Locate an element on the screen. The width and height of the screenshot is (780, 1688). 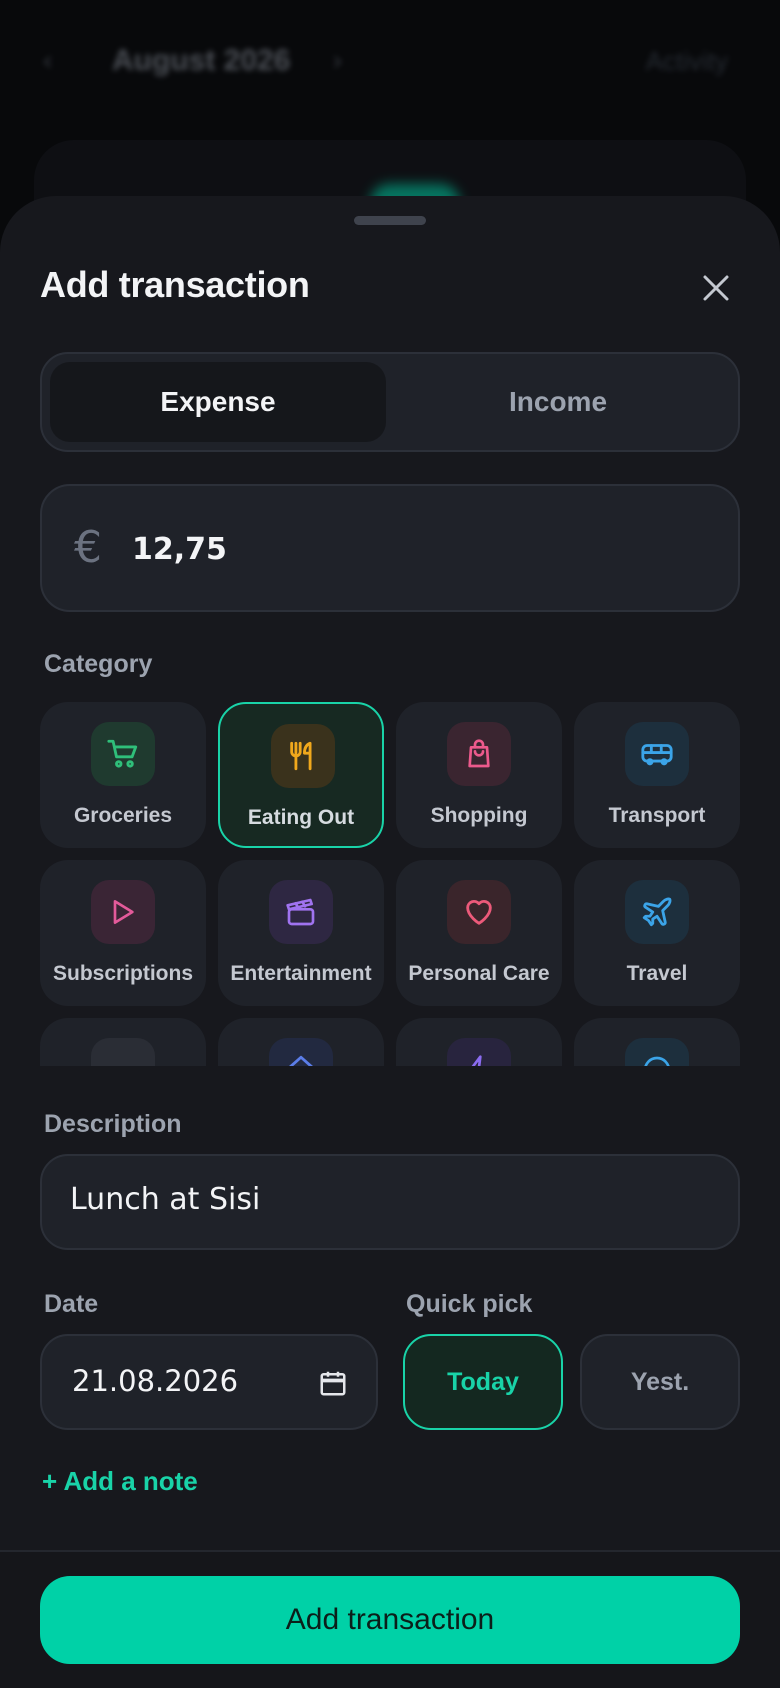
amount-field: € is located at coordinates (390, 548).